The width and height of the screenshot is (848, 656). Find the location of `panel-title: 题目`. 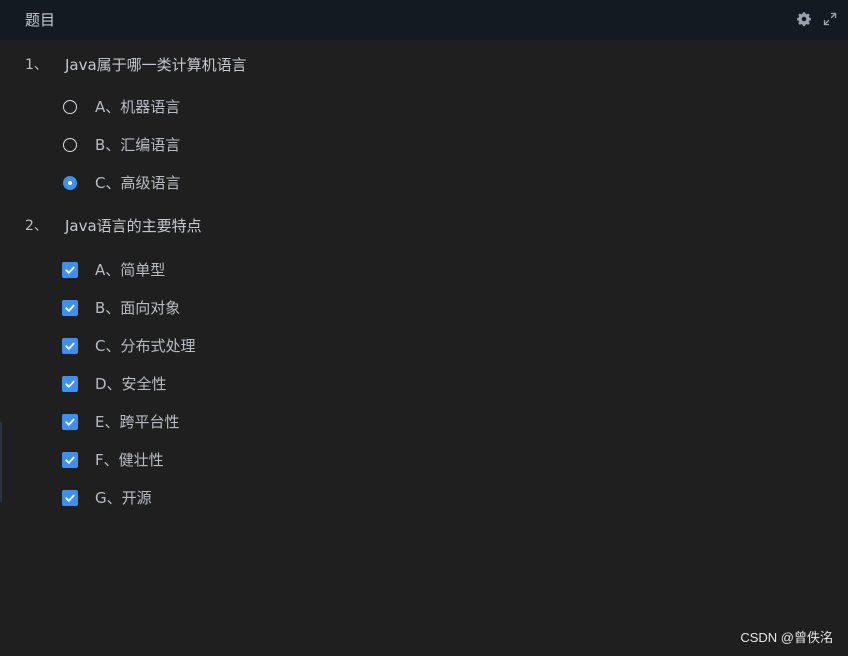

panel-title: 题目 is located at coordinates (40, 20).